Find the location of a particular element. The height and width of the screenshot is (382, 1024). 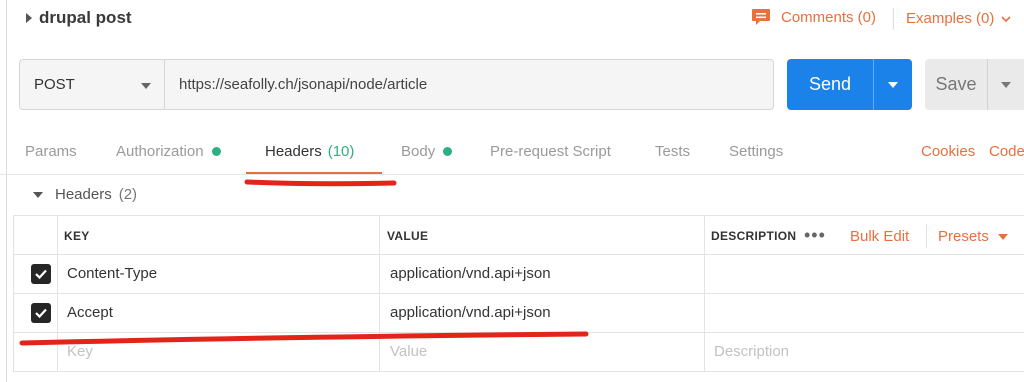

send-button-group: Send is located at coordinates (849, 84).